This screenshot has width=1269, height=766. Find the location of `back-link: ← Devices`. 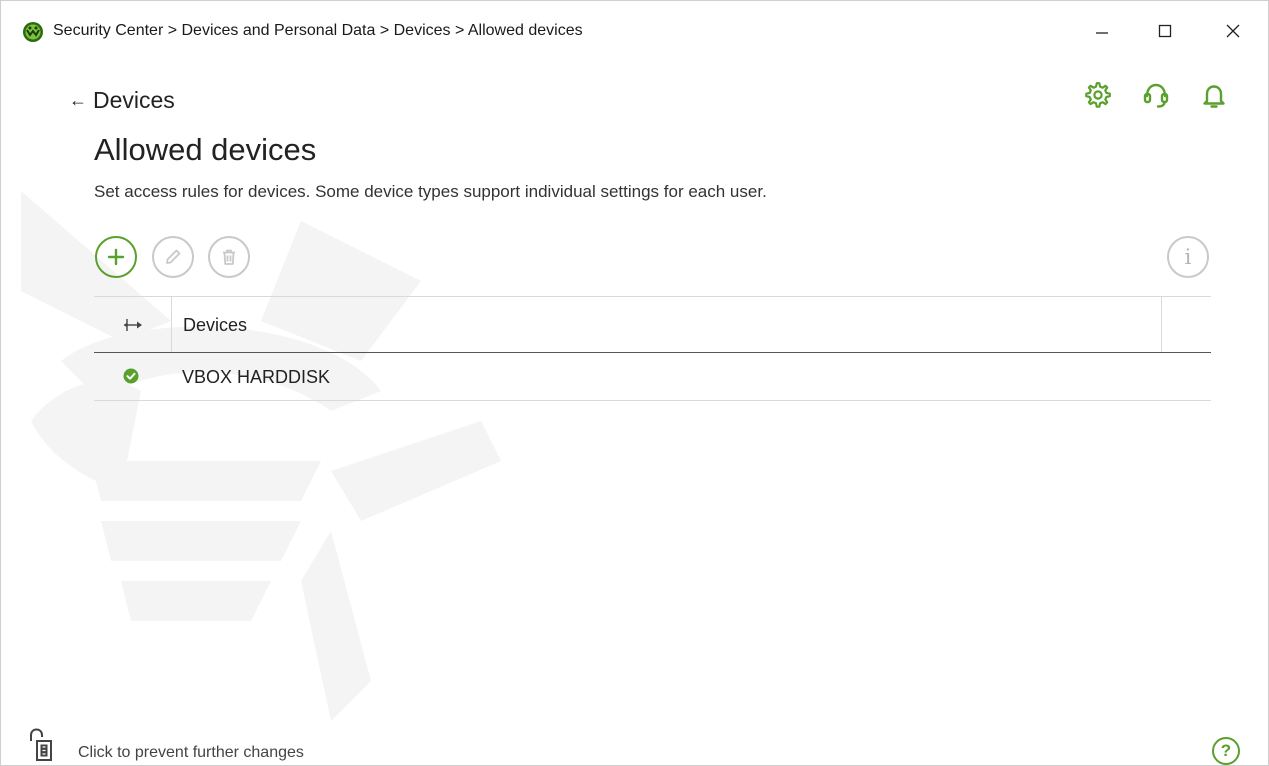

back-link: ← Devices is located at coordinates (122, 100).